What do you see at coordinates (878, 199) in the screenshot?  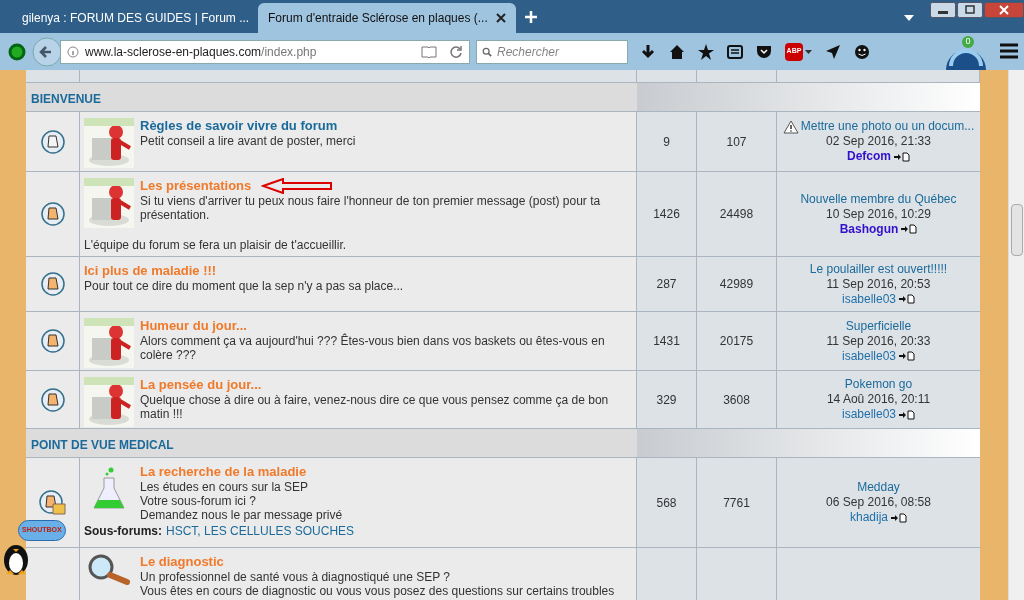 I see `last-post-link: Nouvelle membre du Québec` at bounding box center [878, 199].